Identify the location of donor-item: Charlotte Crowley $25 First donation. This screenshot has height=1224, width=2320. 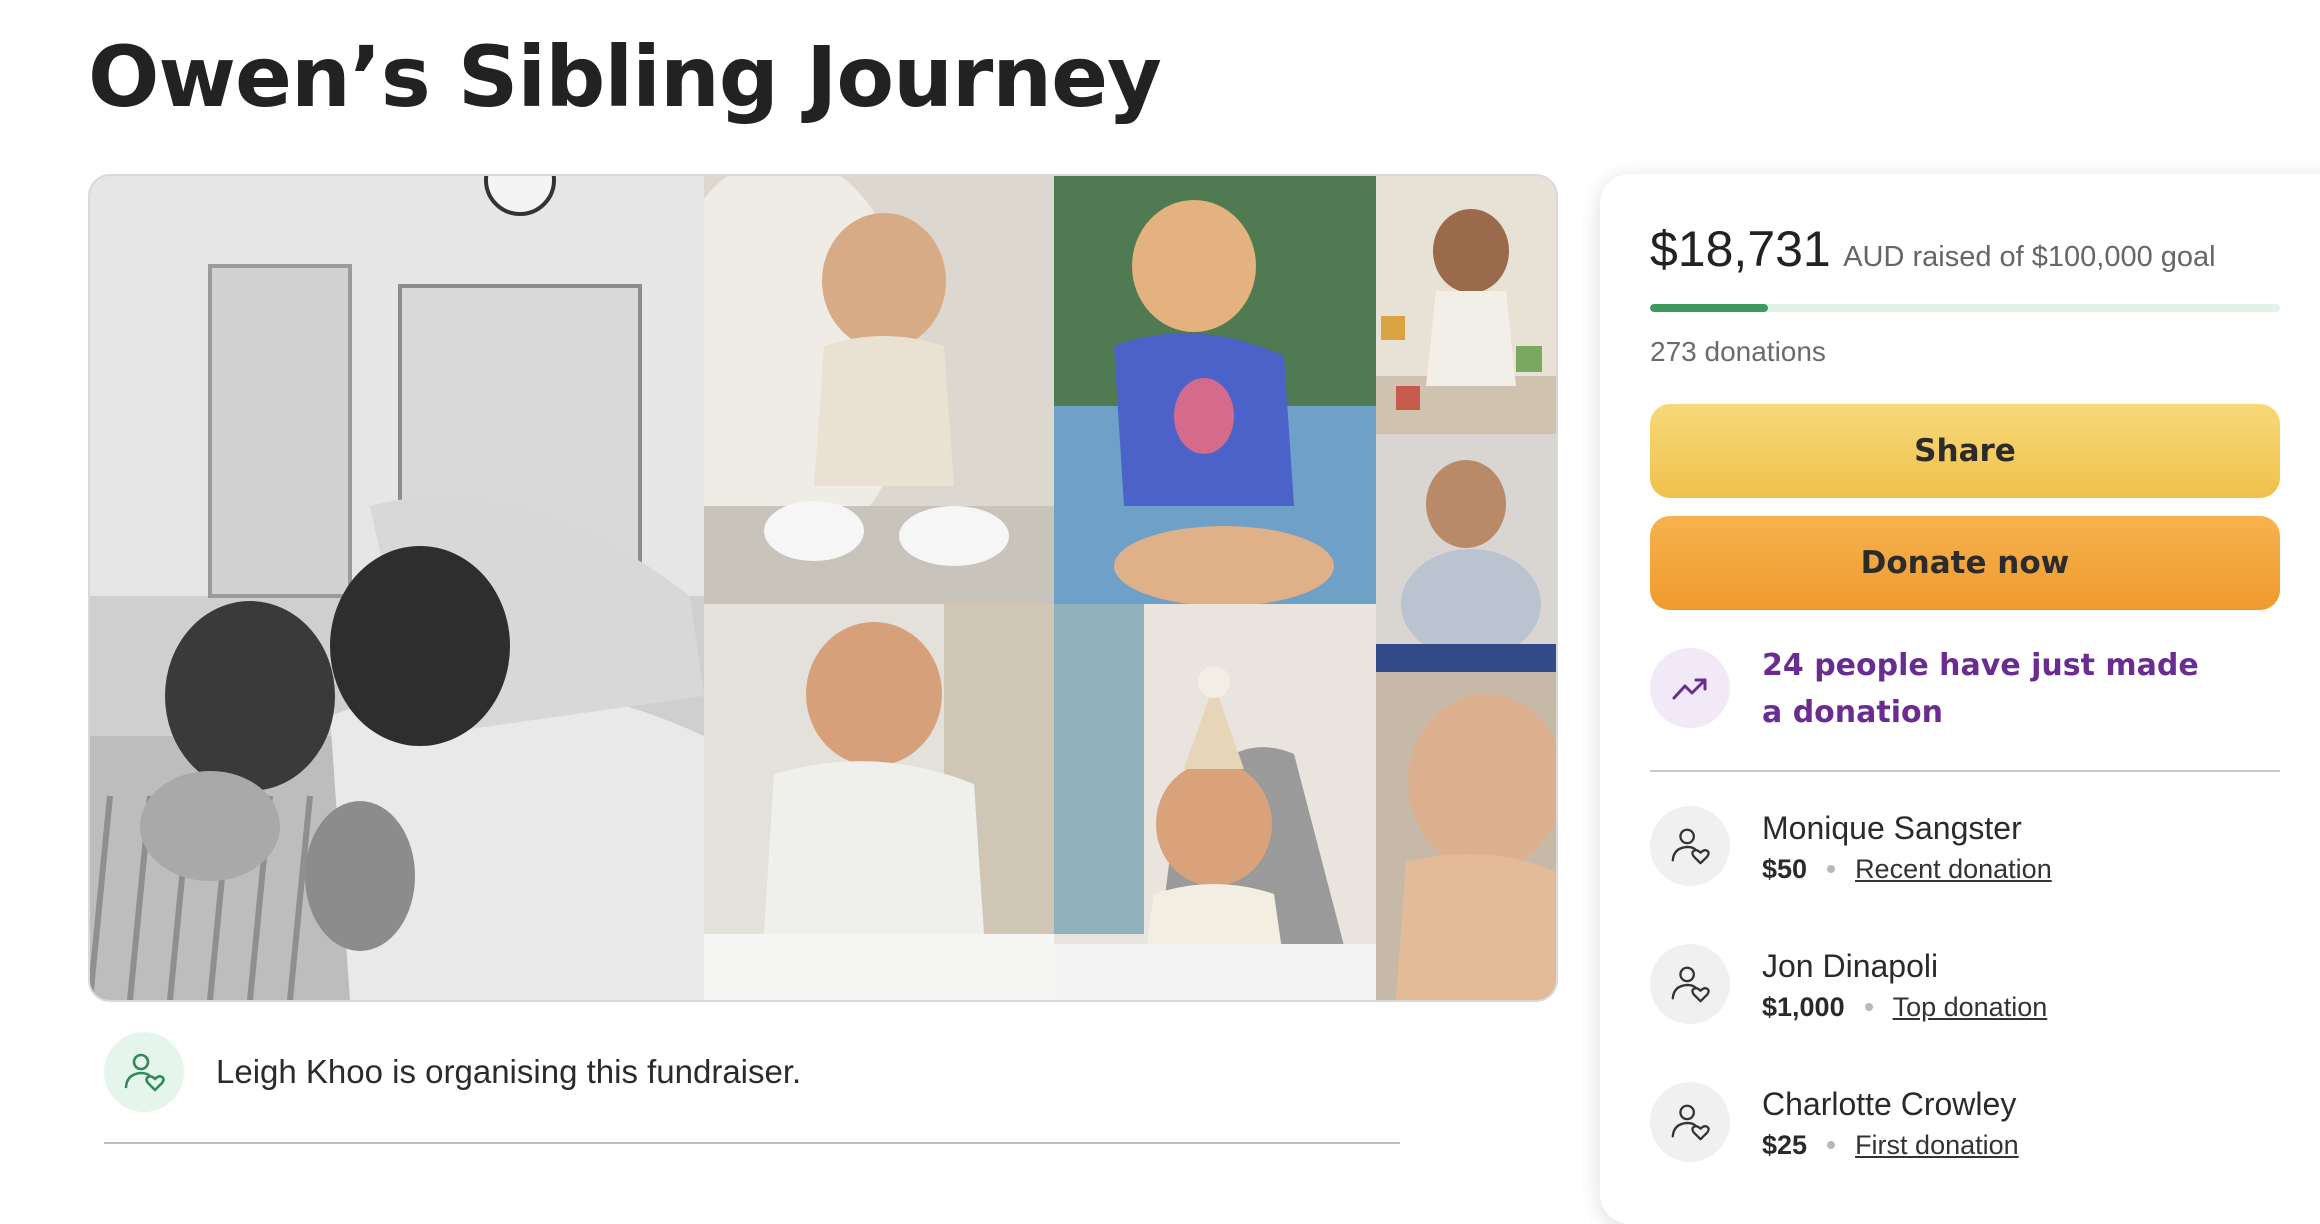
(1834, 1122).